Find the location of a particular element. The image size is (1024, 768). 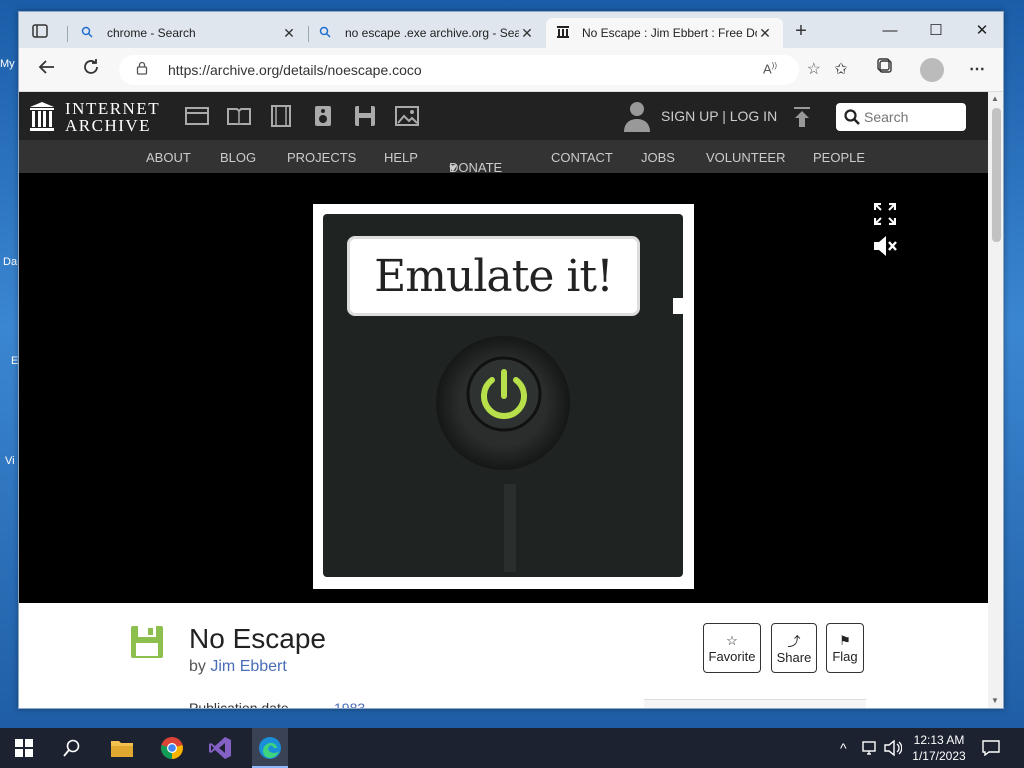

texts-icon is located at coordinates (239, 116).